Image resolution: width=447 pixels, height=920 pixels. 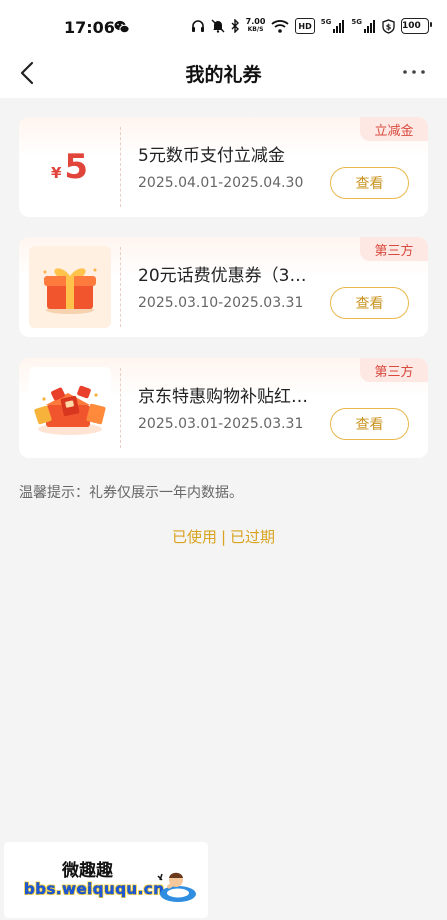 What do you see at coordinates (221, 303) in the screenshot?
I see `coupon-date: 2025.03.10-2025.03.31` at bounding box center [221, 303].